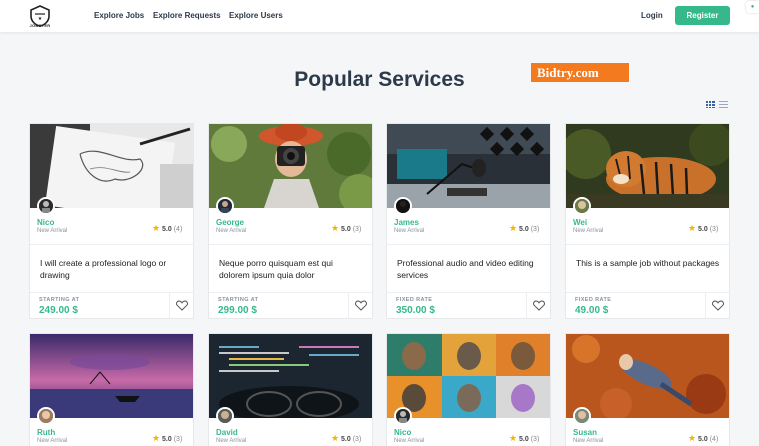 The image size is (759, 446). What do you see at coordinates (592, 310) in the screenshot?
I see `price: 49.00 $` at bounding box center [592, 310].